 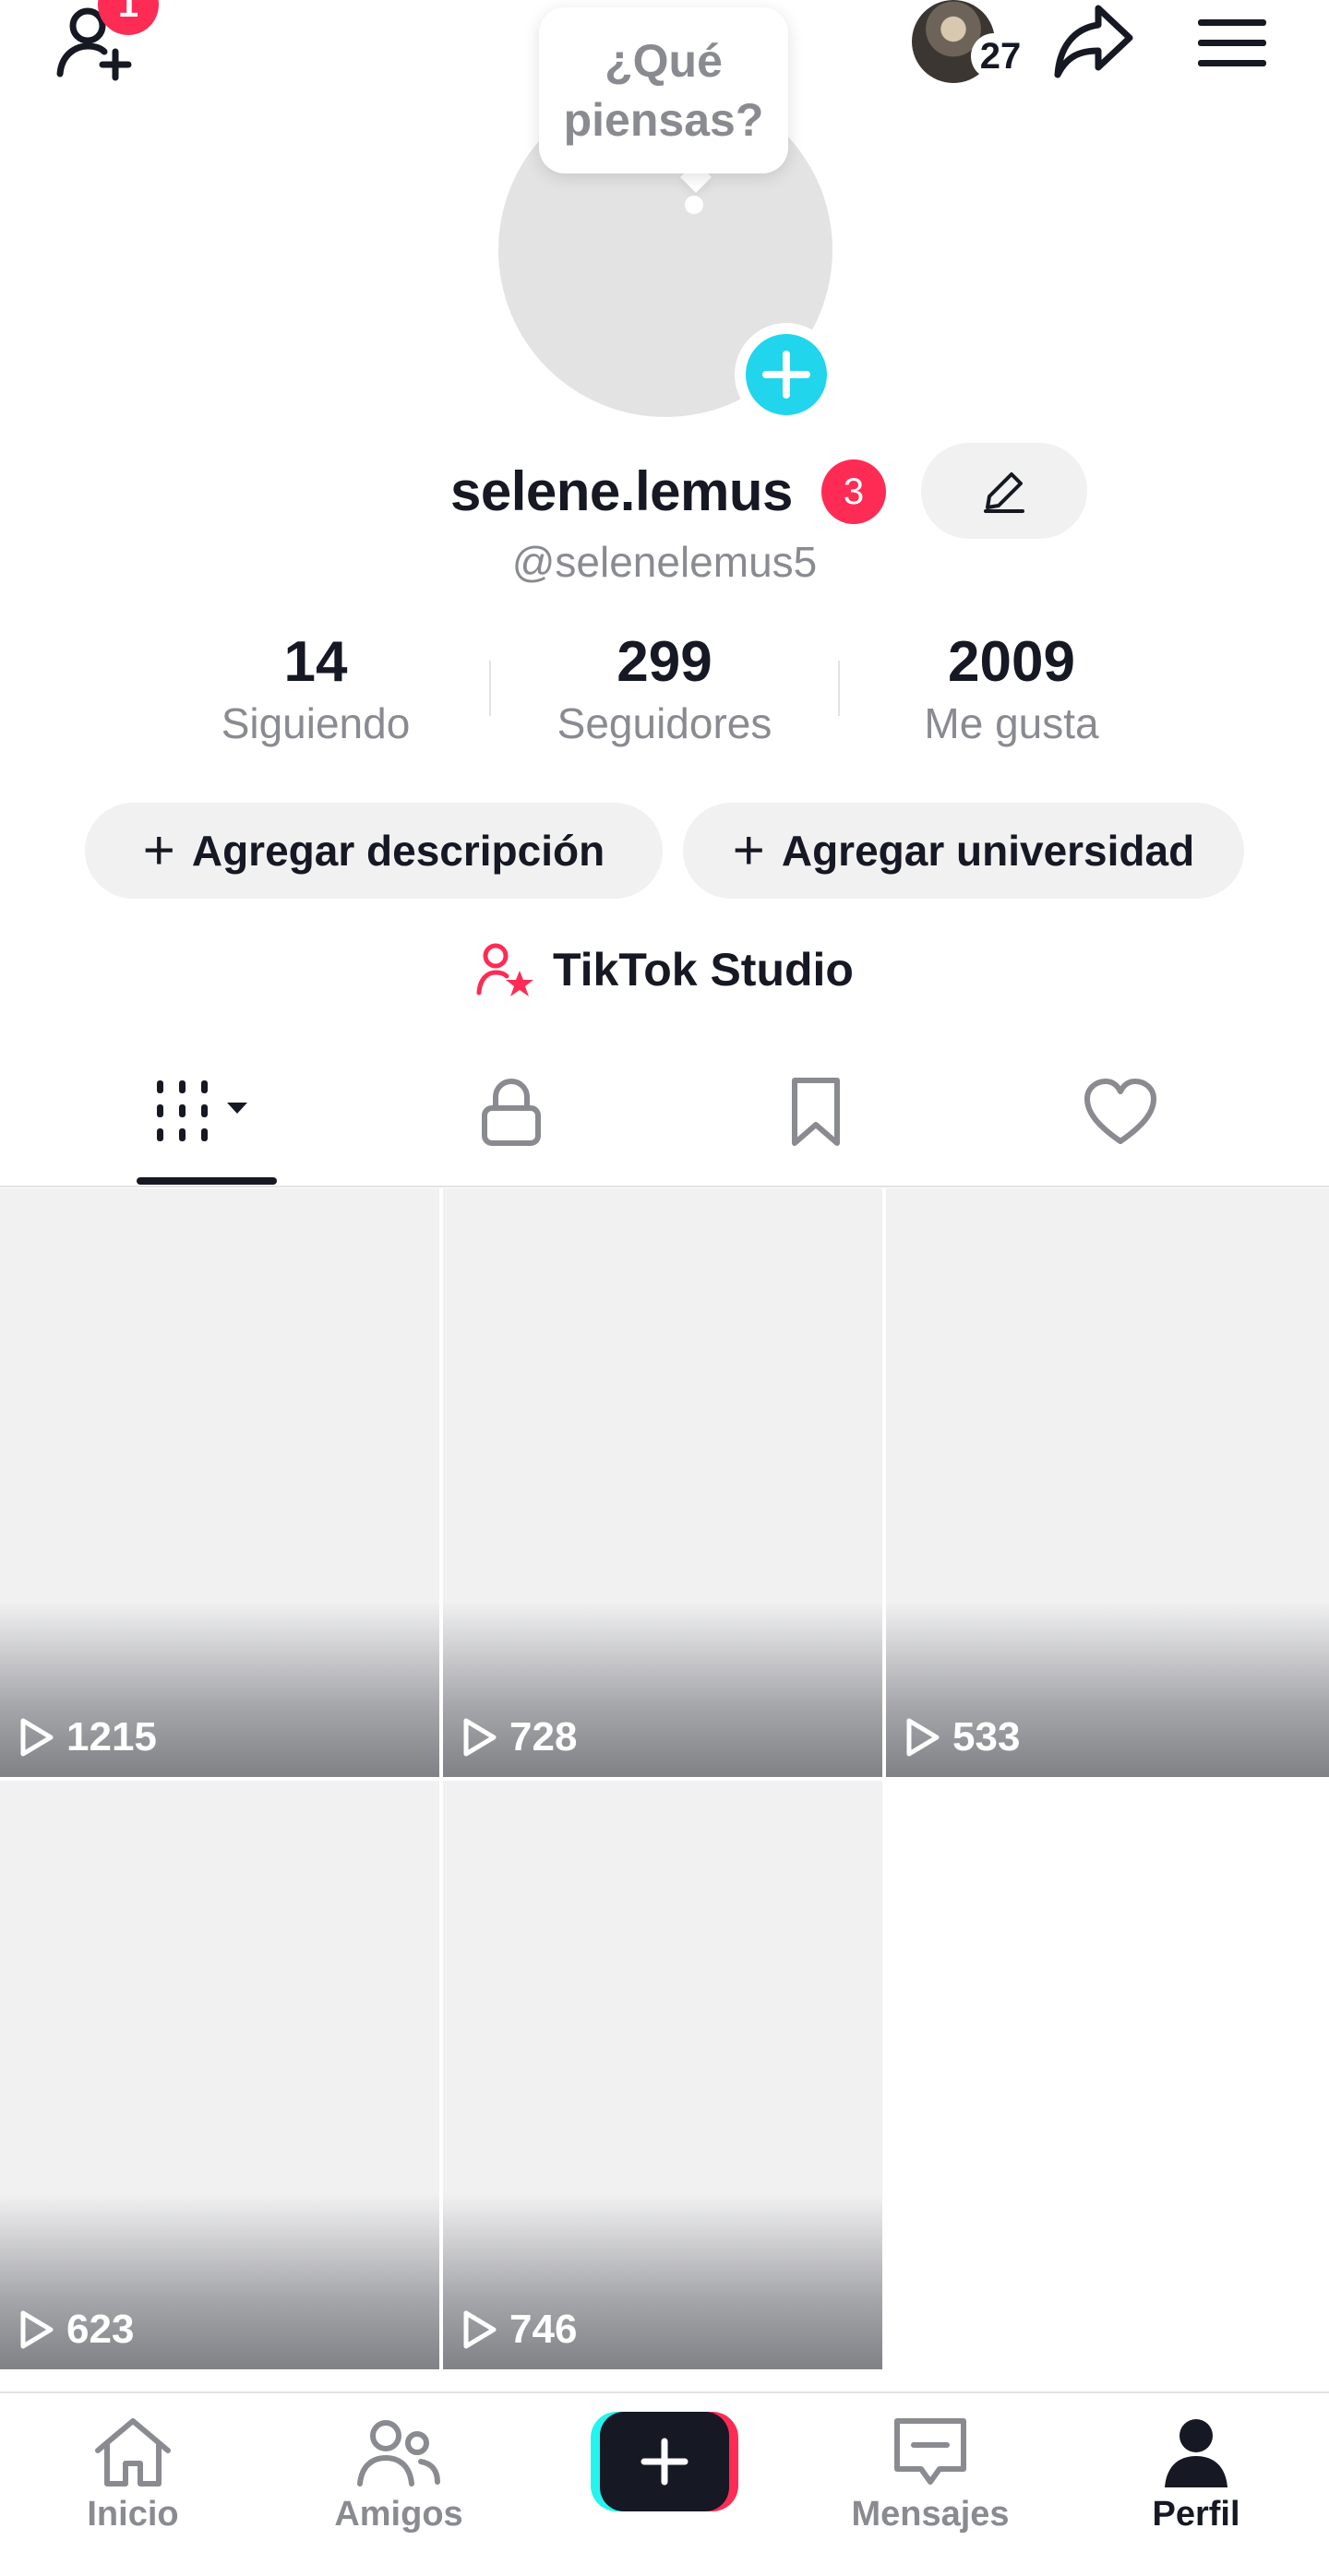 I want to click on tab-private, so click(x=511, y=1112).